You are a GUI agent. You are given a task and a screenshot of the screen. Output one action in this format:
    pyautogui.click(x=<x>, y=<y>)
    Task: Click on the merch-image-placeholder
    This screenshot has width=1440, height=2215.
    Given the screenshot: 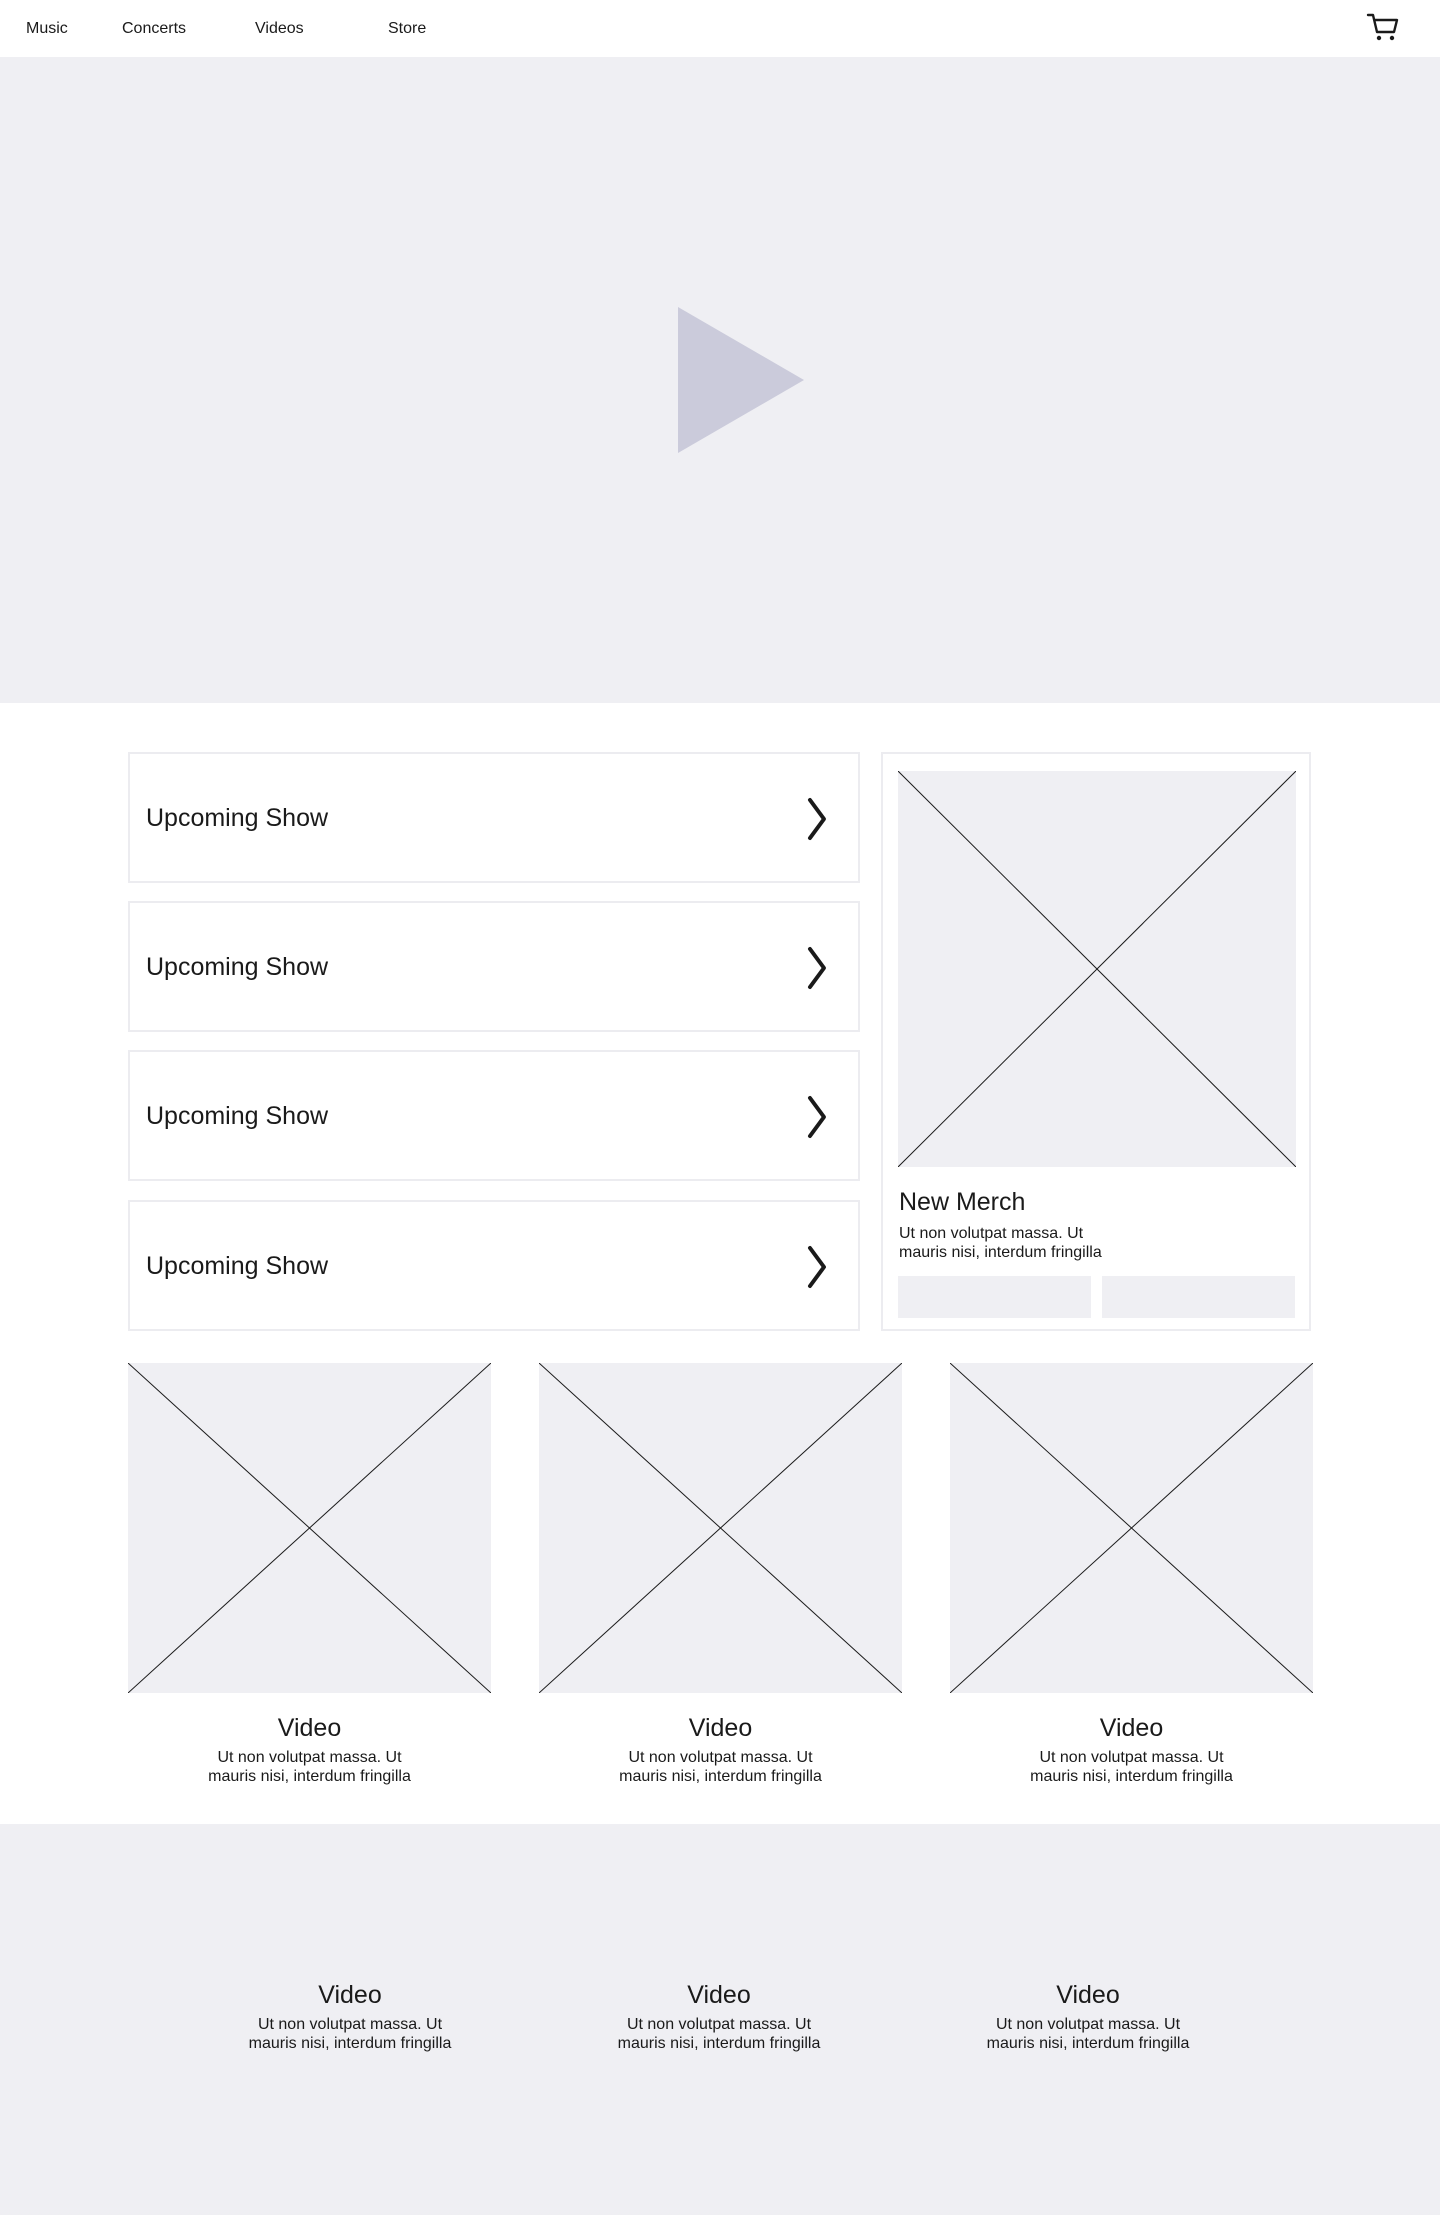 What is the action you would take?
    pyautogui.click(x=1097, y=969)
    